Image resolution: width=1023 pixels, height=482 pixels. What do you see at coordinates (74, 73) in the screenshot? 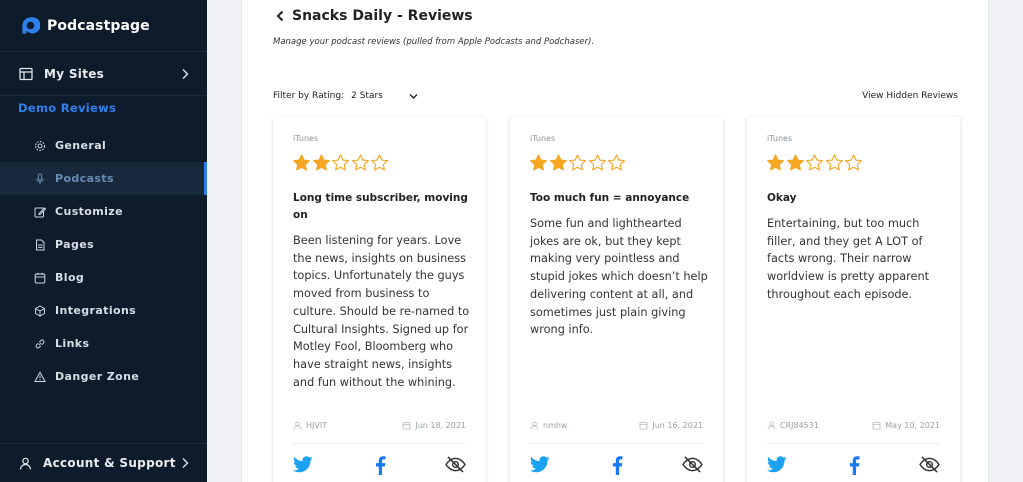
I see `my-sites-label: My Sites` at bounding box center [74, 73].